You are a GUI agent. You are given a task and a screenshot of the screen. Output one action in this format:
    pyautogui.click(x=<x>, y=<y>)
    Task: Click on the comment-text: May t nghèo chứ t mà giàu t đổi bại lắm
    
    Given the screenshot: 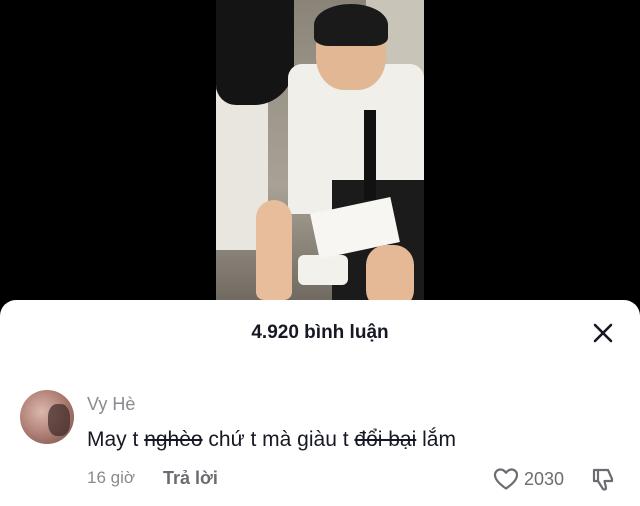 What is the action you would take?
    pyautogui.click(x=271, y=440)
    